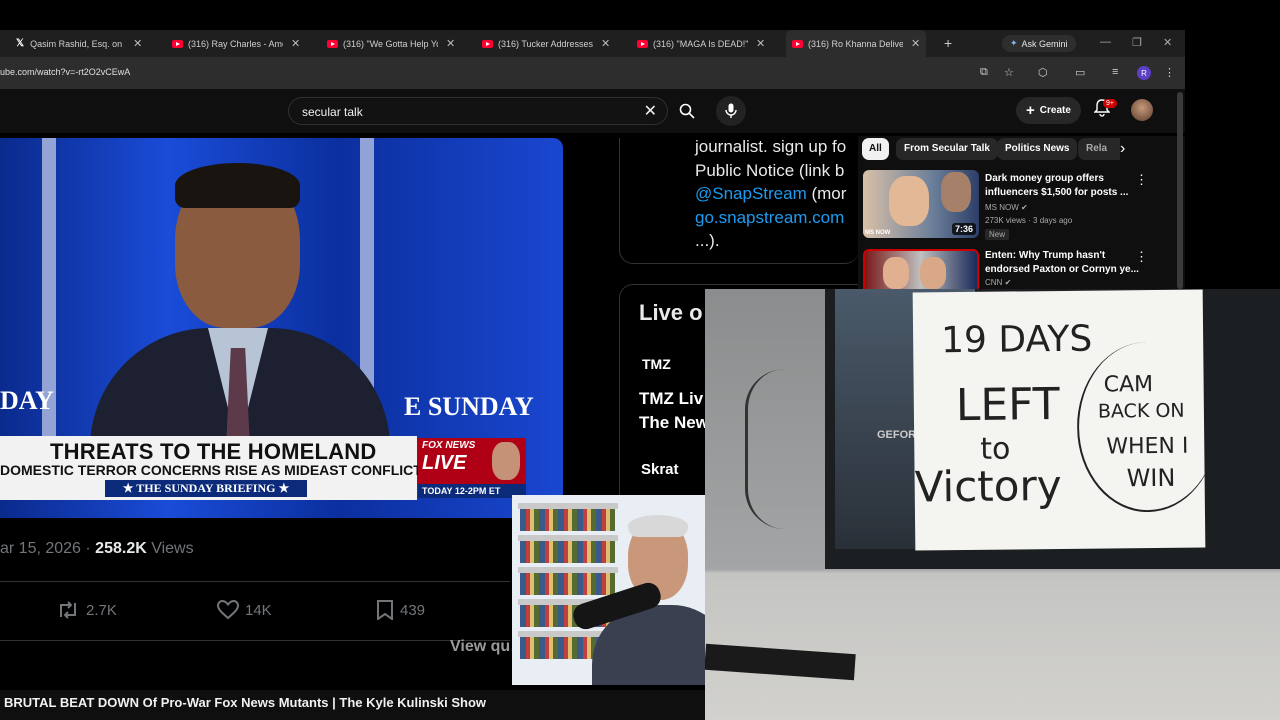 Image resolution: width=1280 pixels, height=720 pixels. I want to click on profile-avatar: R, so click(1144, 73).